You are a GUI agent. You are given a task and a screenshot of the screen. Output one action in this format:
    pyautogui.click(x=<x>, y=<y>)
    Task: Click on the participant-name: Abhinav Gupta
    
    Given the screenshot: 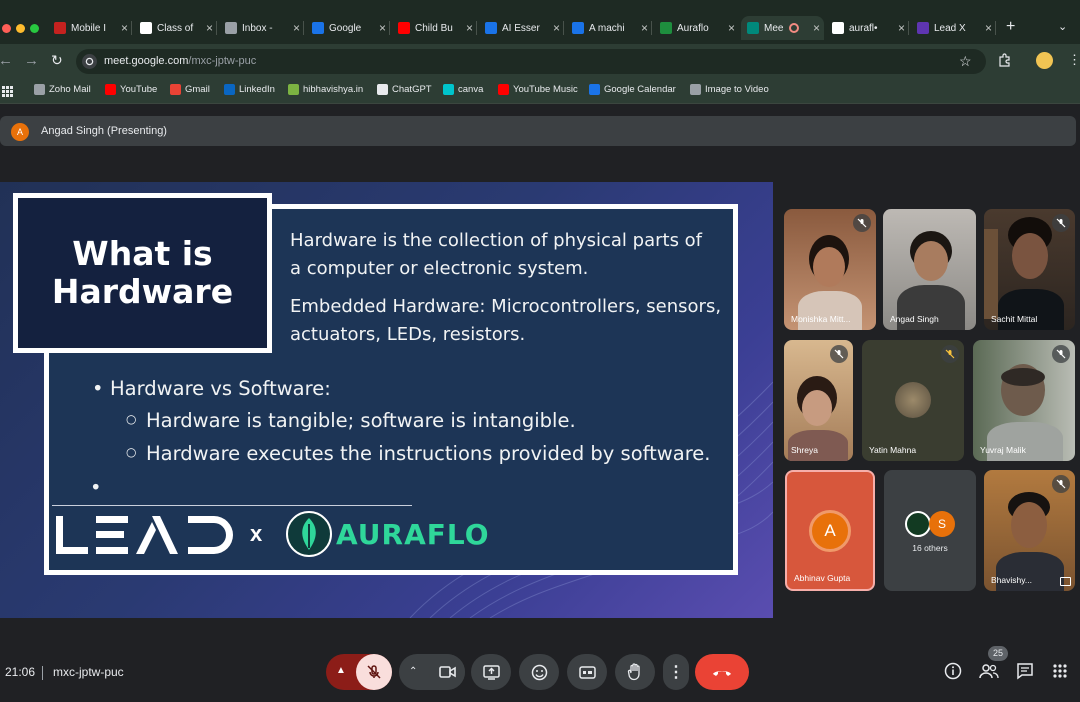 What is the action you would take?
    pyautogui.click(x=822, y=578)
    